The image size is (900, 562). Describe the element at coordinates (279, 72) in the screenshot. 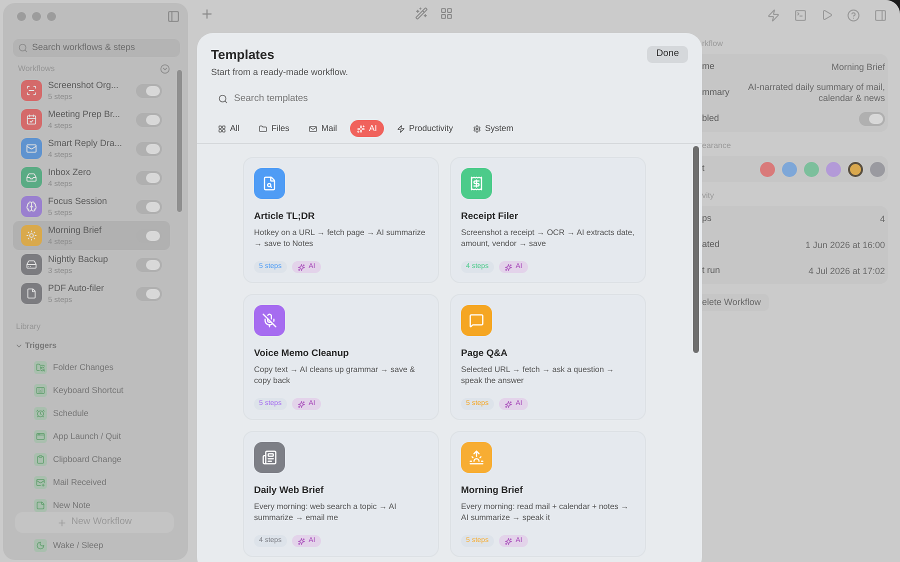

I see `dialog-subtitle: Start from a ready-made workflow.` at that location.